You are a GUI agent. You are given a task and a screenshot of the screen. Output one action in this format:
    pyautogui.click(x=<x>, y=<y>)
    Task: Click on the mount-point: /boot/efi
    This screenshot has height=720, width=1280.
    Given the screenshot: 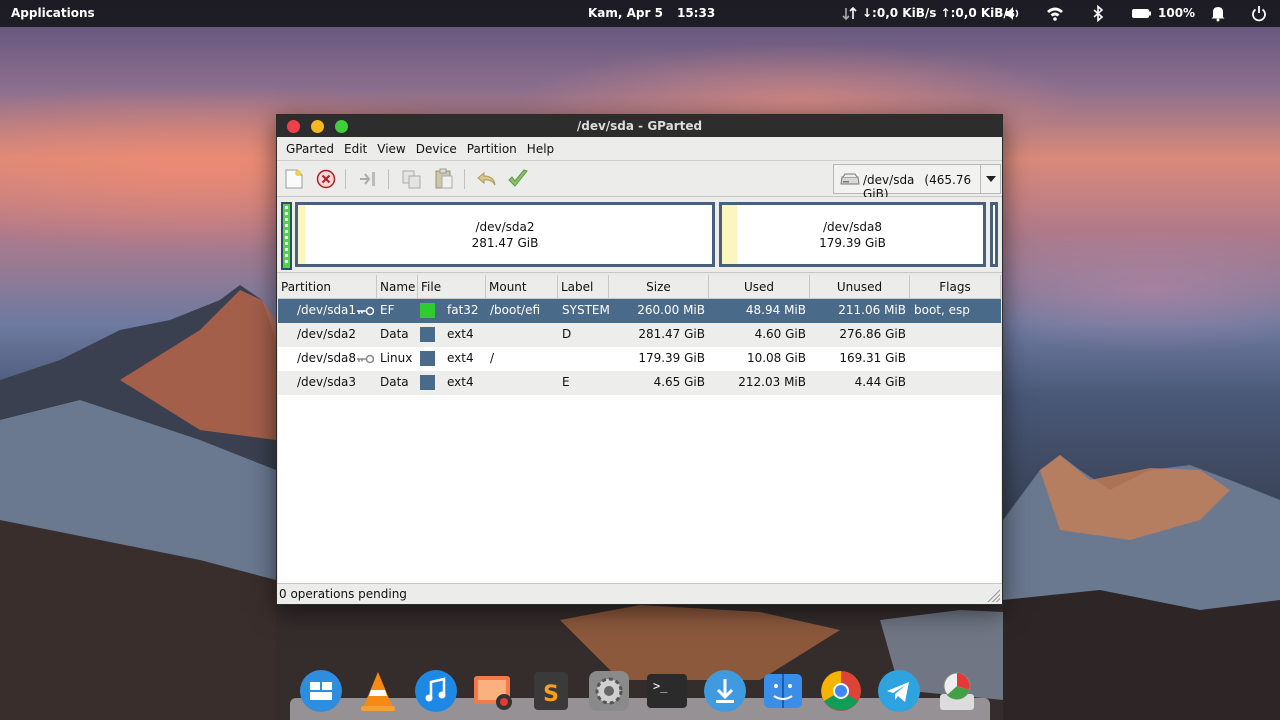 What is the action you would take?
    pyautogui.click(x=515, y=310)
    